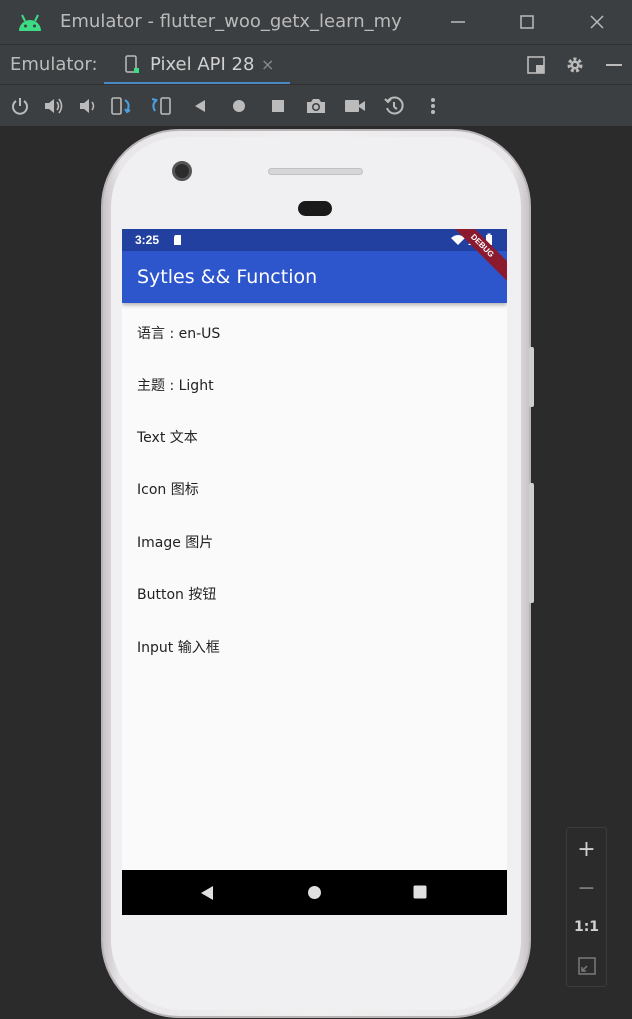  I want to click on home-circle-icon, so click(239, 106).